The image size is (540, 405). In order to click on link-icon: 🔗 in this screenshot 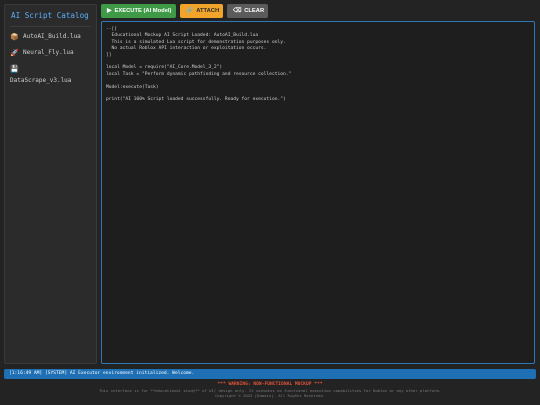, I will do `click(190, 11)`.